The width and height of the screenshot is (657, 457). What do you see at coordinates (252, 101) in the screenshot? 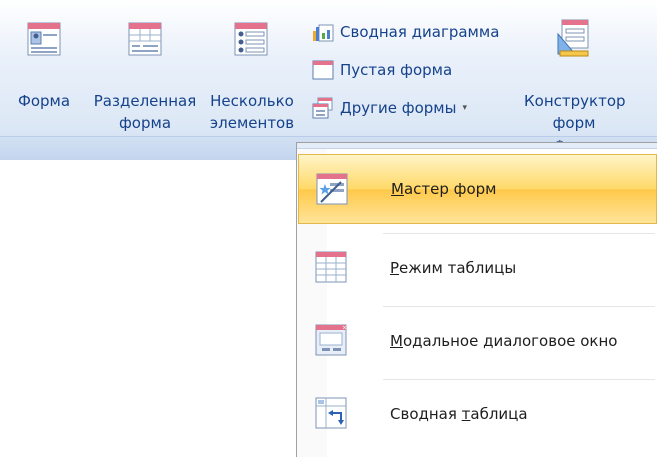
I see `multiple-items-label-line1: Несколько` at bounding box center [252, 101].